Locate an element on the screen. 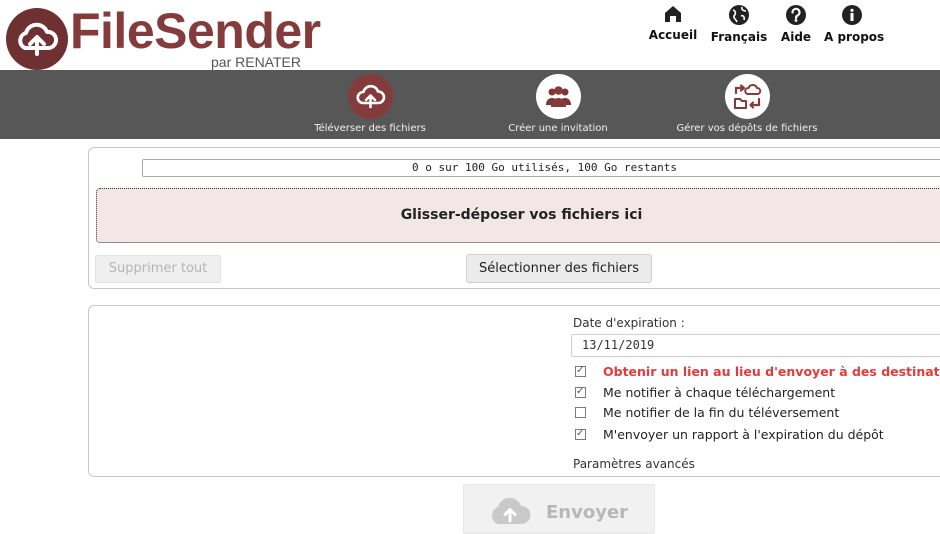 This screenshot has width=940, height=534. nav-about: A propos is located at coordinates (854, 24).